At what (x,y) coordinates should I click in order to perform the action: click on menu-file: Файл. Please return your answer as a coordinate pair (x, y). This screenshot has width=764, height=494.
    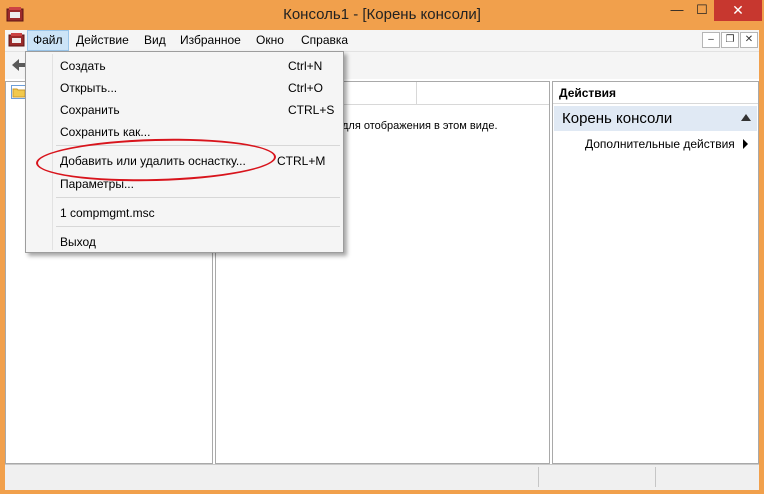
    Looking at the image, I should click on (48, 40).